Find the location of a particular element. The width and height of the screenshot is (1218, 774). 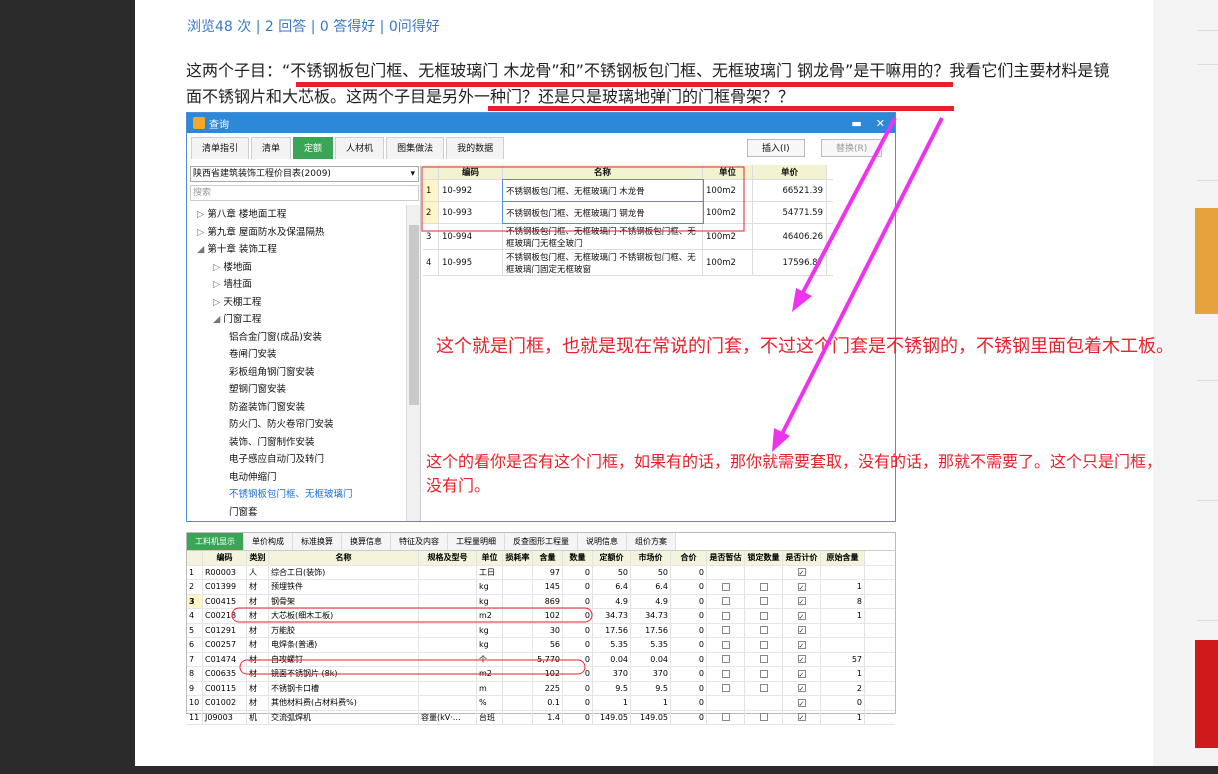

tree-item: ◢ 门窗工程 is located at coordinates (304, 320).